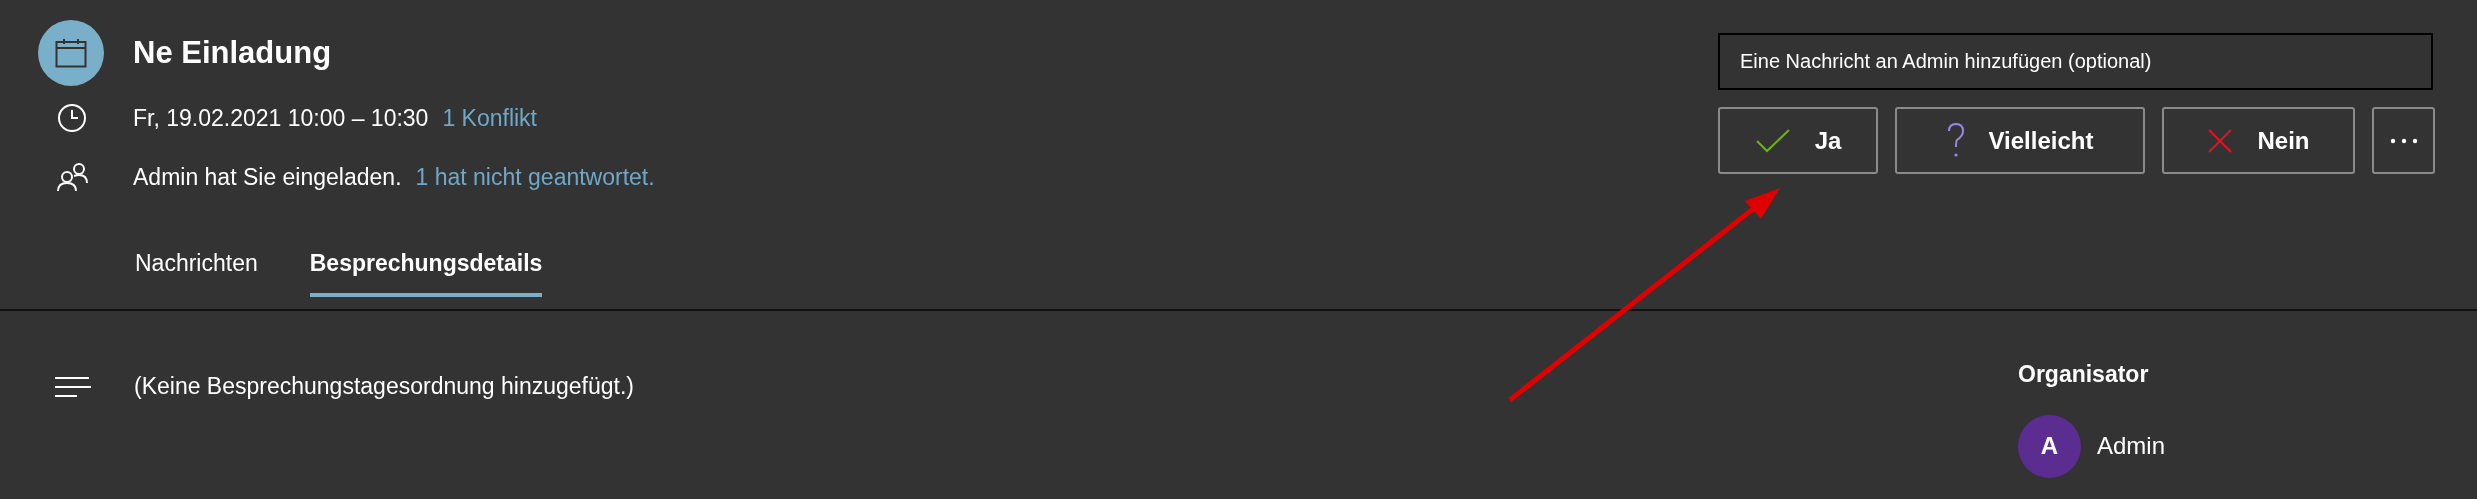 Image resolution: width=2477 pixels, height=499 pixels. What do you see at coordinates (73, 386) in the screenshot?
I see `text-lines-icon` at bounding box center [73, 386].